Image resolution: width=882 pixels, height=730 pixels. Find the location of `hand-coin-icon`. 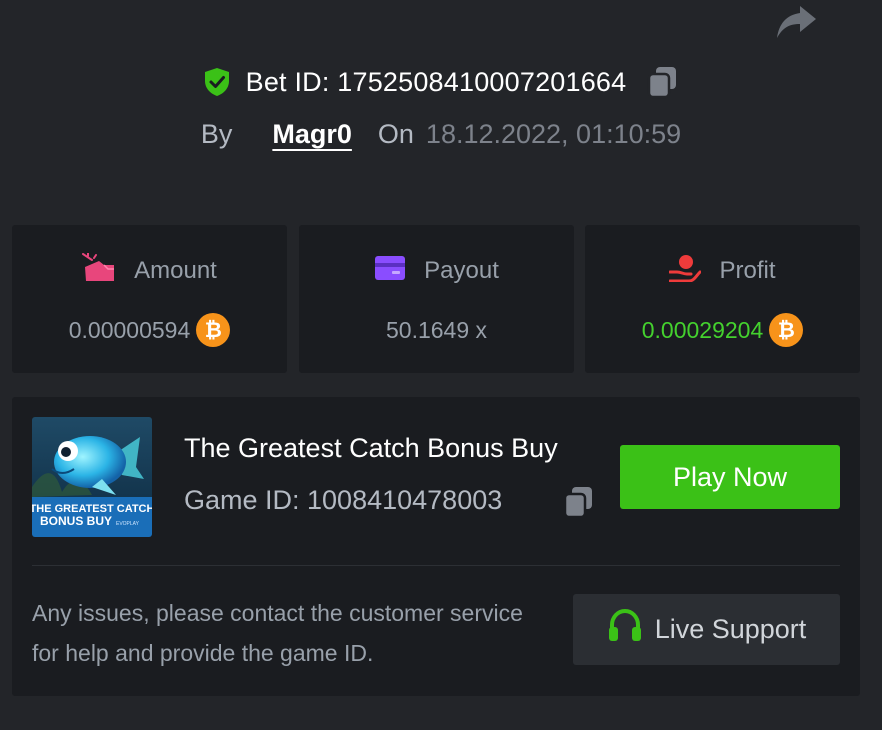

hand-coin-icon is located at coordinates (685, 271).